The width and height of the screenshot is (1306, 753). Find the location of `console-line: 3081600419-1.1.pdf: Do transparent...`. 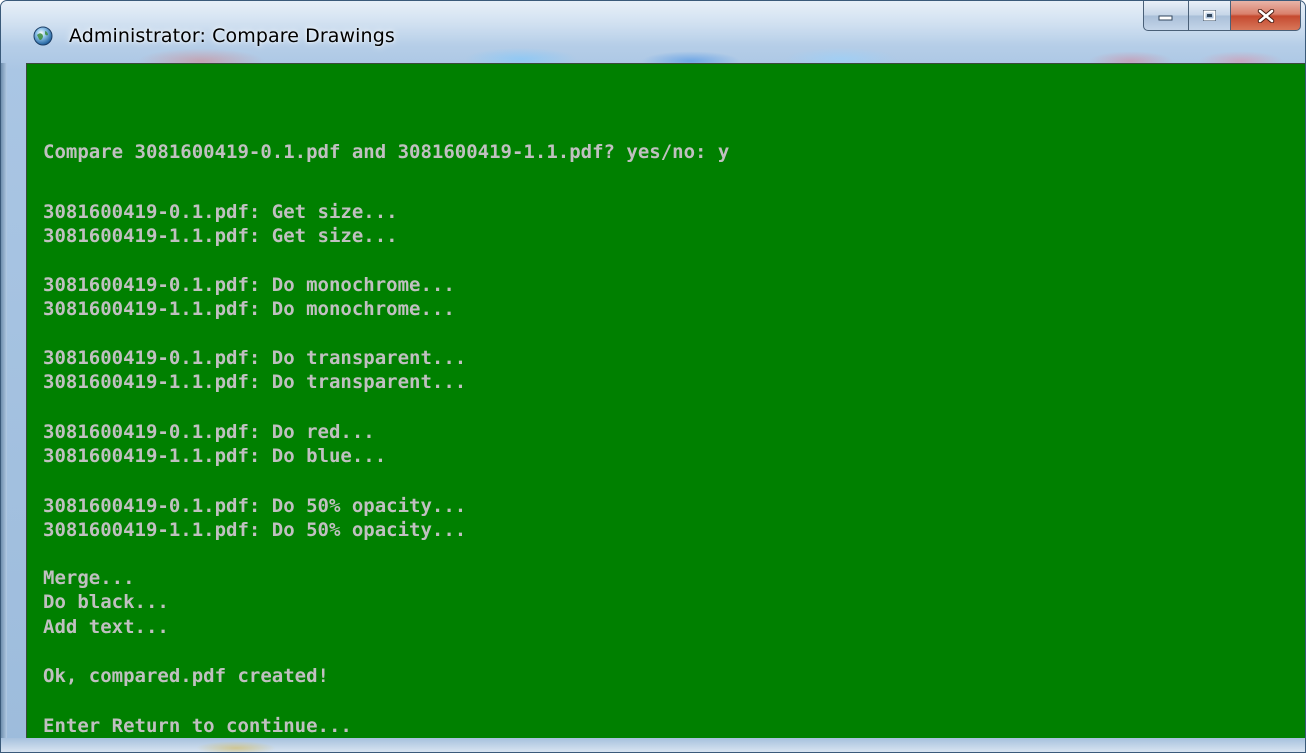

console-line: 3081600419-1.1.pdf: Do transparent... is located at coordinates (255, 382).